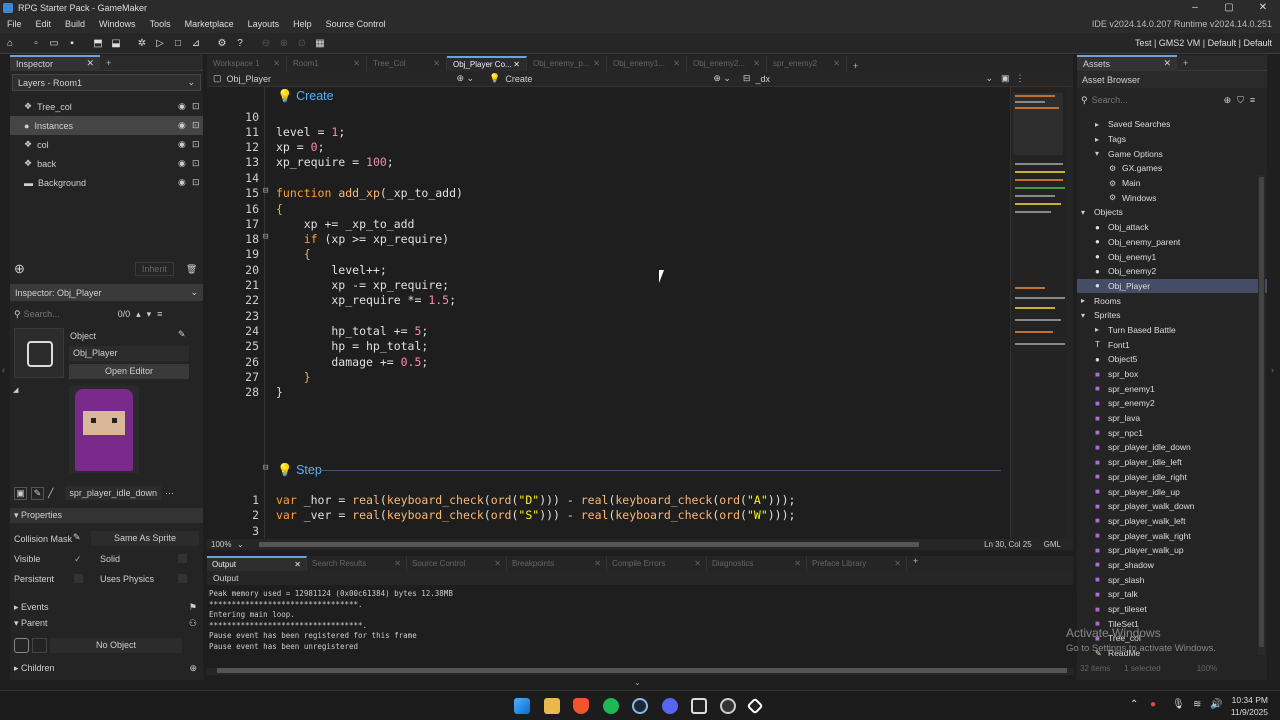 Image resolution: width=1280 pixels, height=720 pixels. What do you see at coordinates (178, 43) in the screenshot?
I see `stop-icon: □` at bounding box center [178, 43].